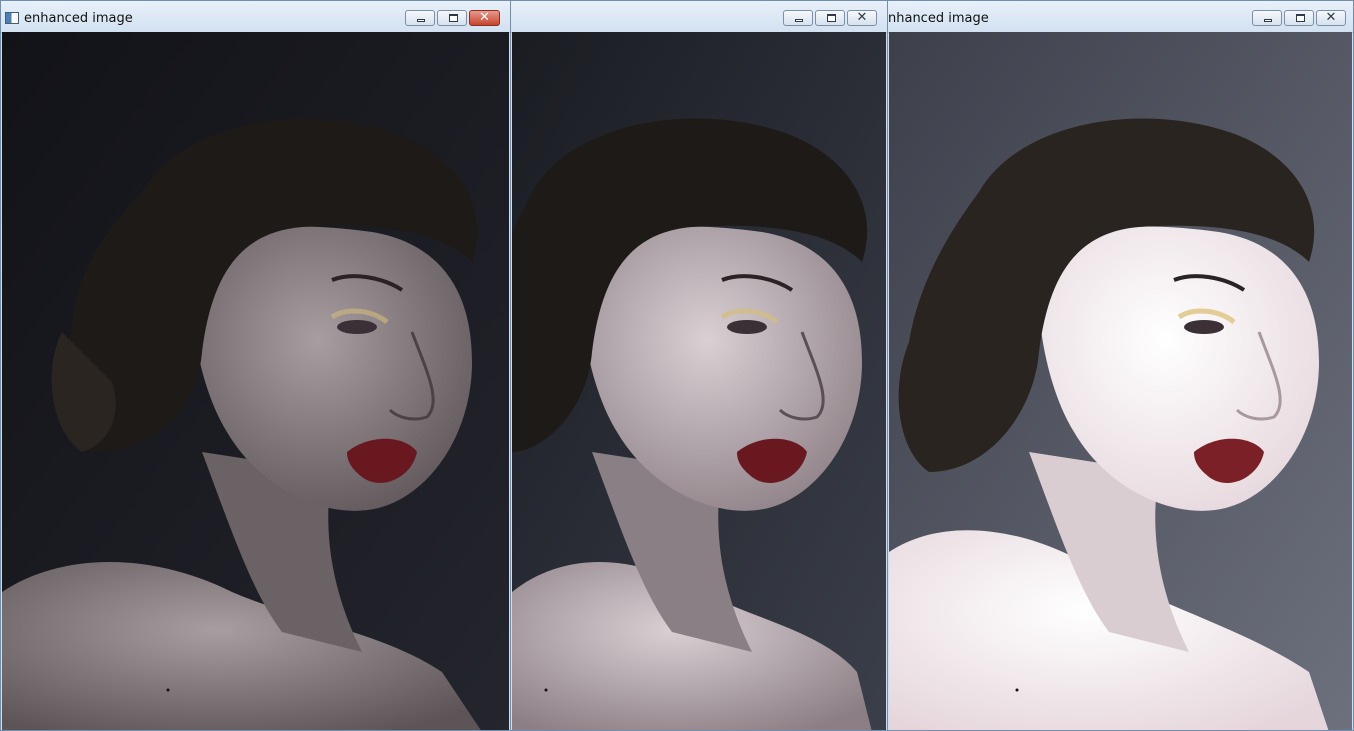 The height and width of the screenshot is (731, 1354). I want to click on titlebar: ✕, so click(699, 17).